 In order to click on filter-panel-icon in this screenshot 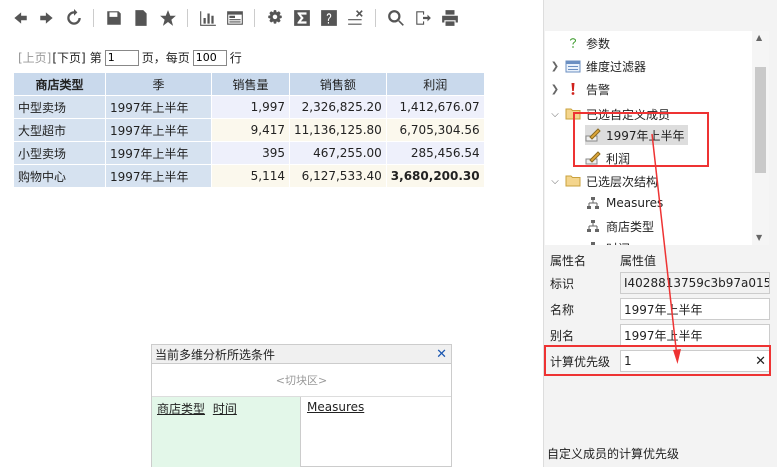, I will do `click(573, 66)`.